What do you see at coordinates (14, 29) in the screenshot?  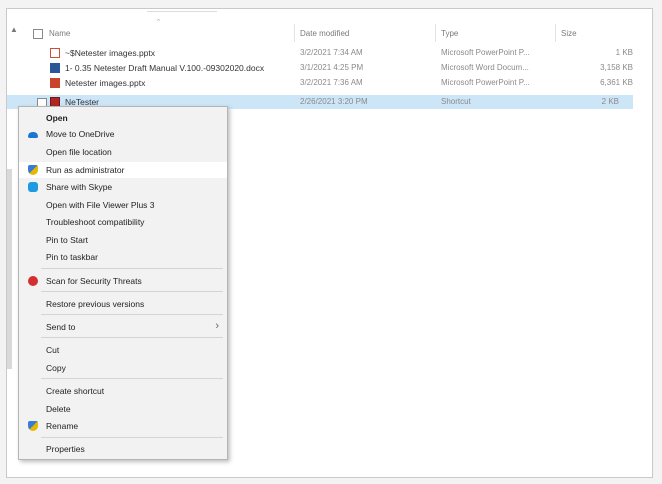 I see `expand-up-icon: ▲` at bounding box center [14, 29].